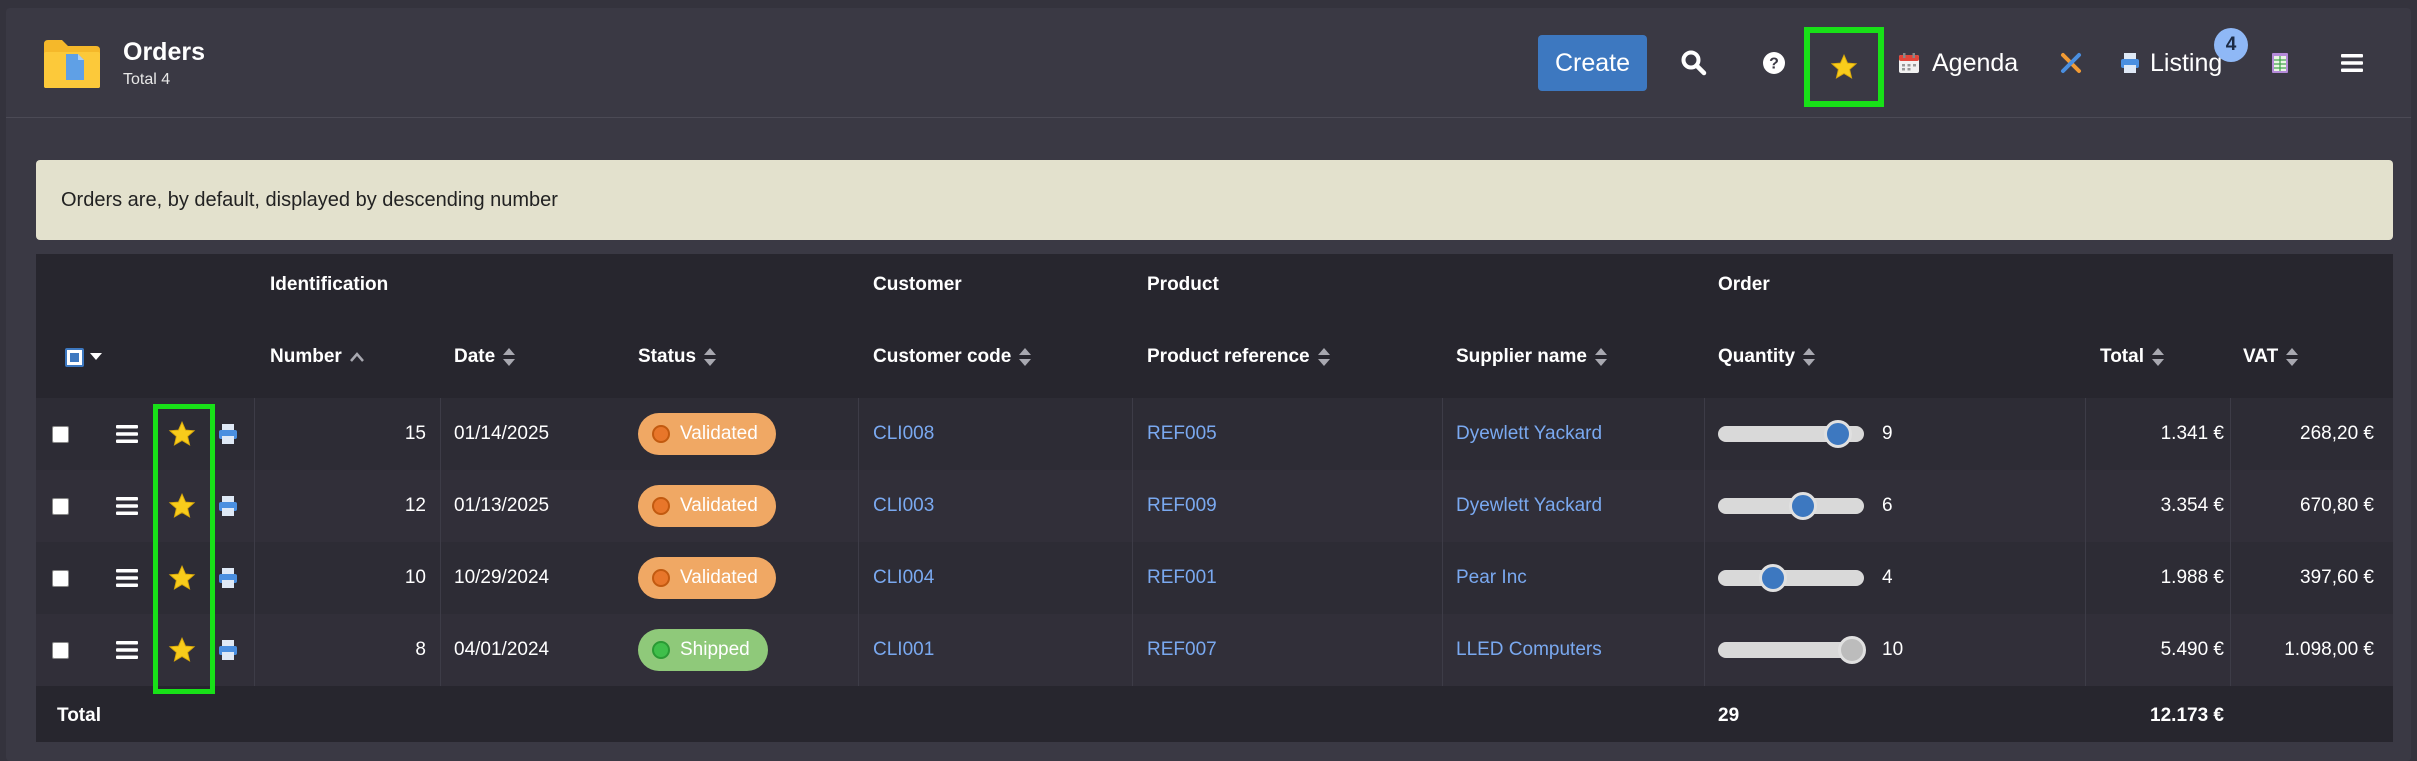 Image resolution: width=2417 pixels, height=761 pixels. Describe the element at coordinates (415, 577) in the screenshot. I see `cell-number: 10` at that location.